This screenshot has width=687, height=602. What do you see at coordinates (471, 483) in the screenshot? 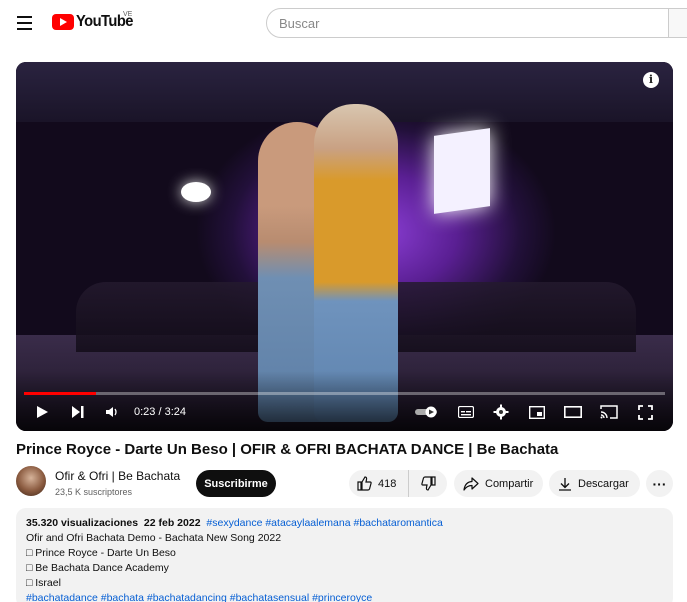
I see `share-icon` at bounding box center [471, 483].